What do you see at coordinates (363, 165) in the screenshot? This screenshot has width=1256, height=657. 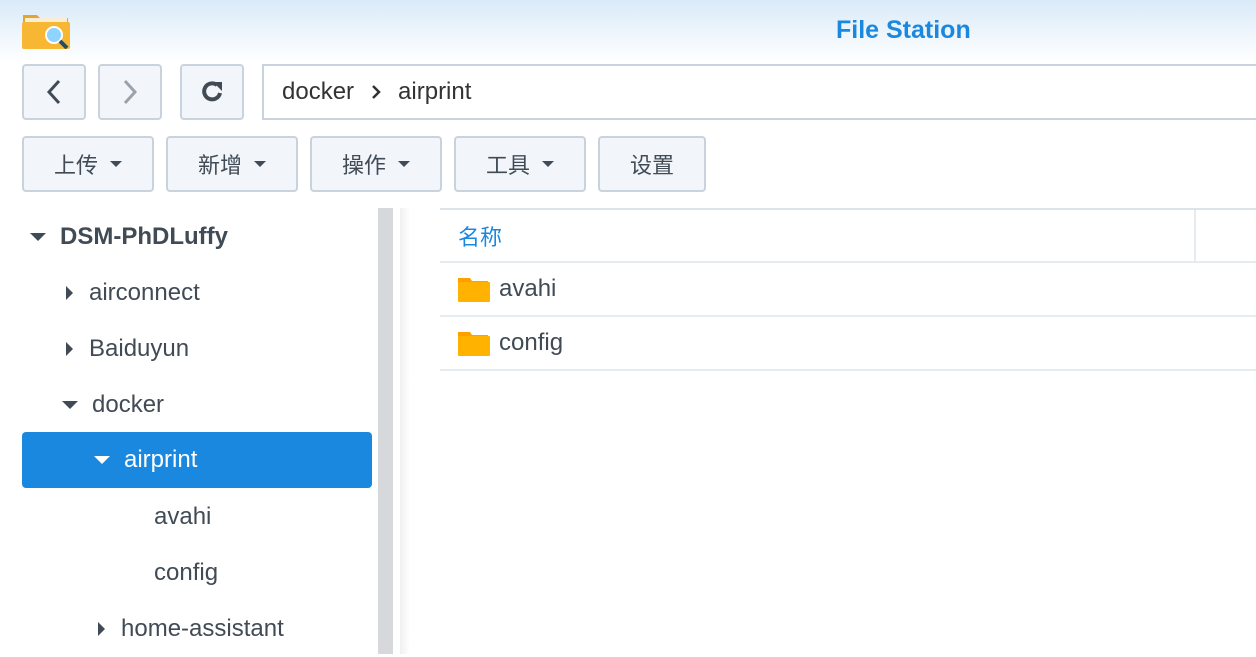 I see `action-label: 操作` at bounding box center [363, 165].